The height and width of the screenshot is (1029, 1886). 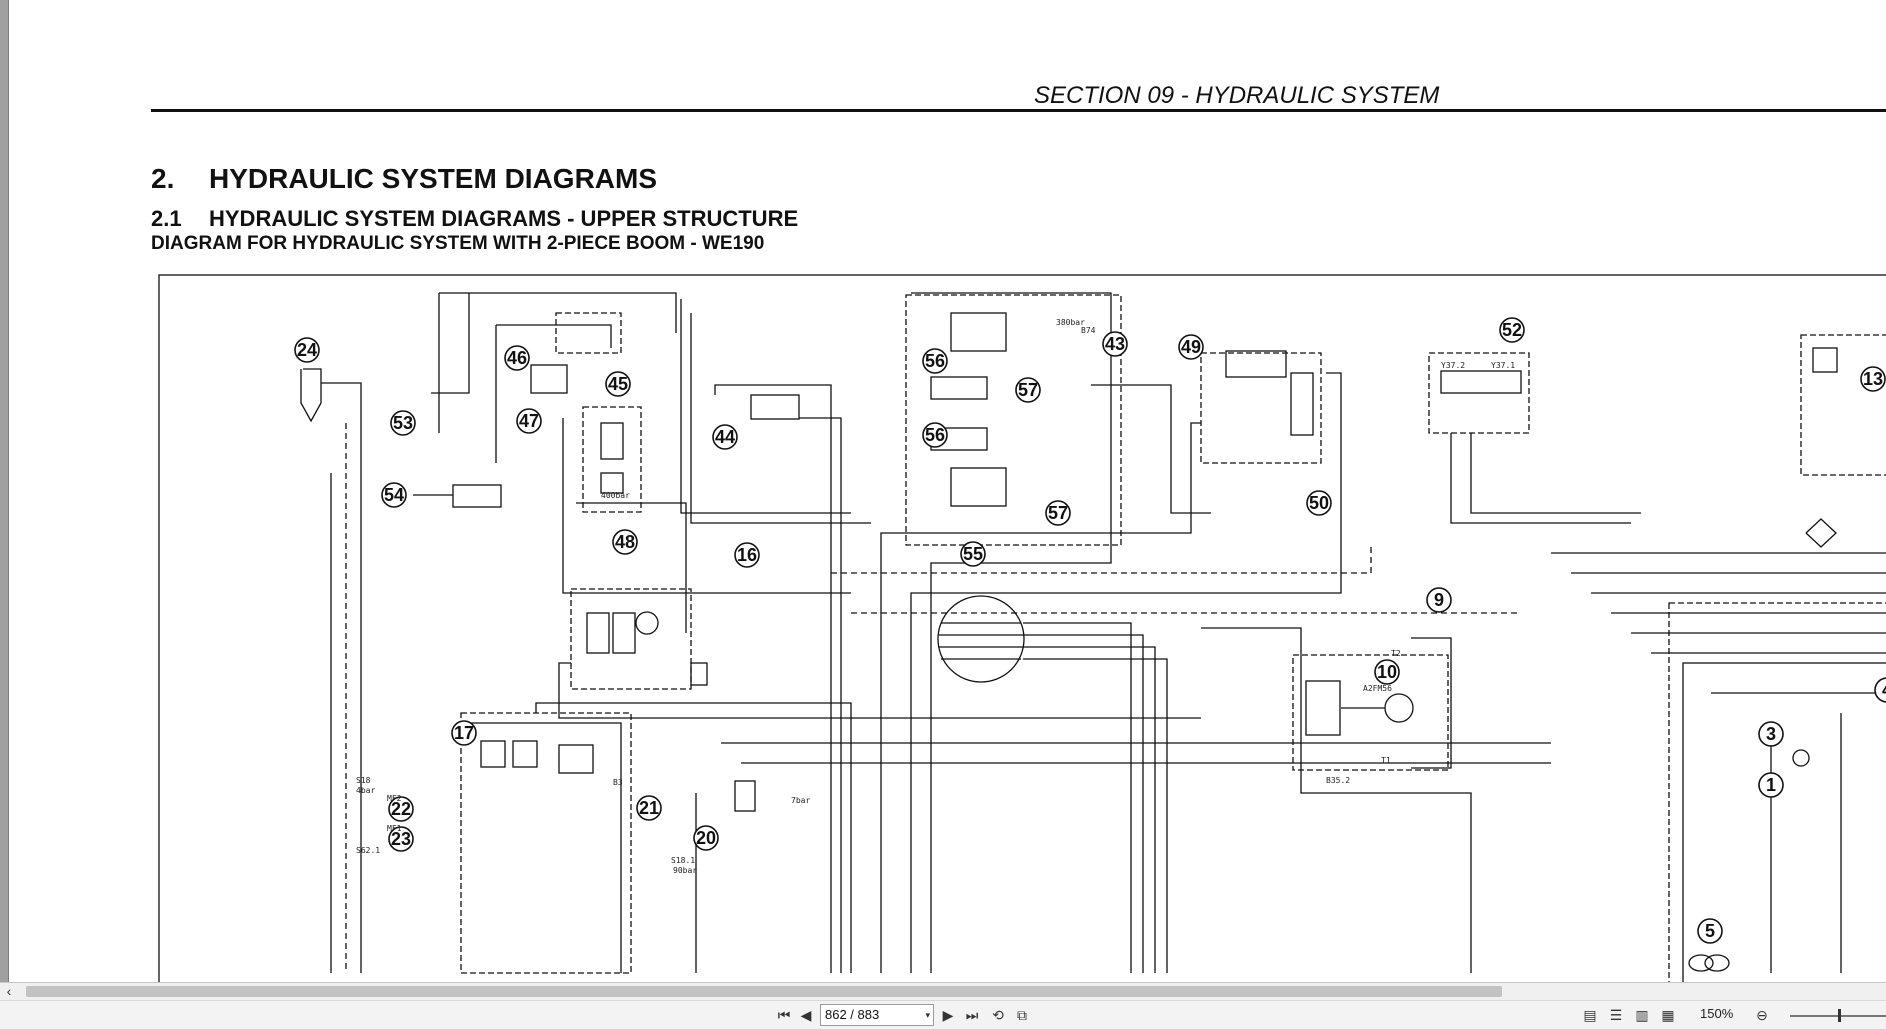 I want to click on zoom-level: 150%, so click(x=1716, y=1013).